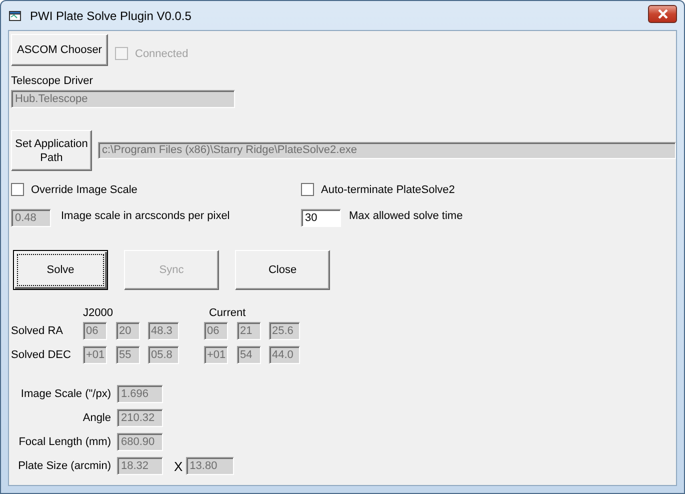 This screenshot has height=494, width=685. Describe the element at coordinates (41, 355) in the screenshot. I see `row-label: Solved DEC` at that location.